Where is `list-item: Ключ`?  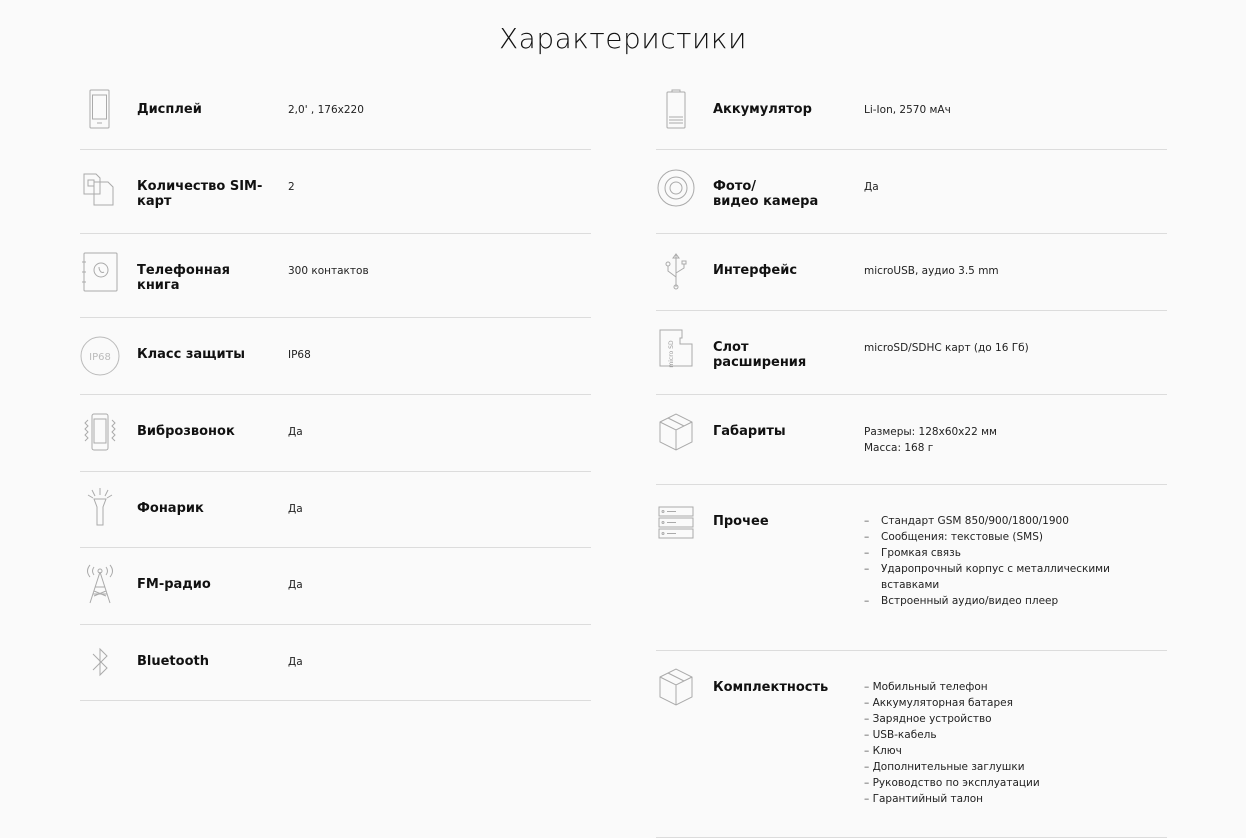
list-item: Ключ is located at coordinates (1014, 751).